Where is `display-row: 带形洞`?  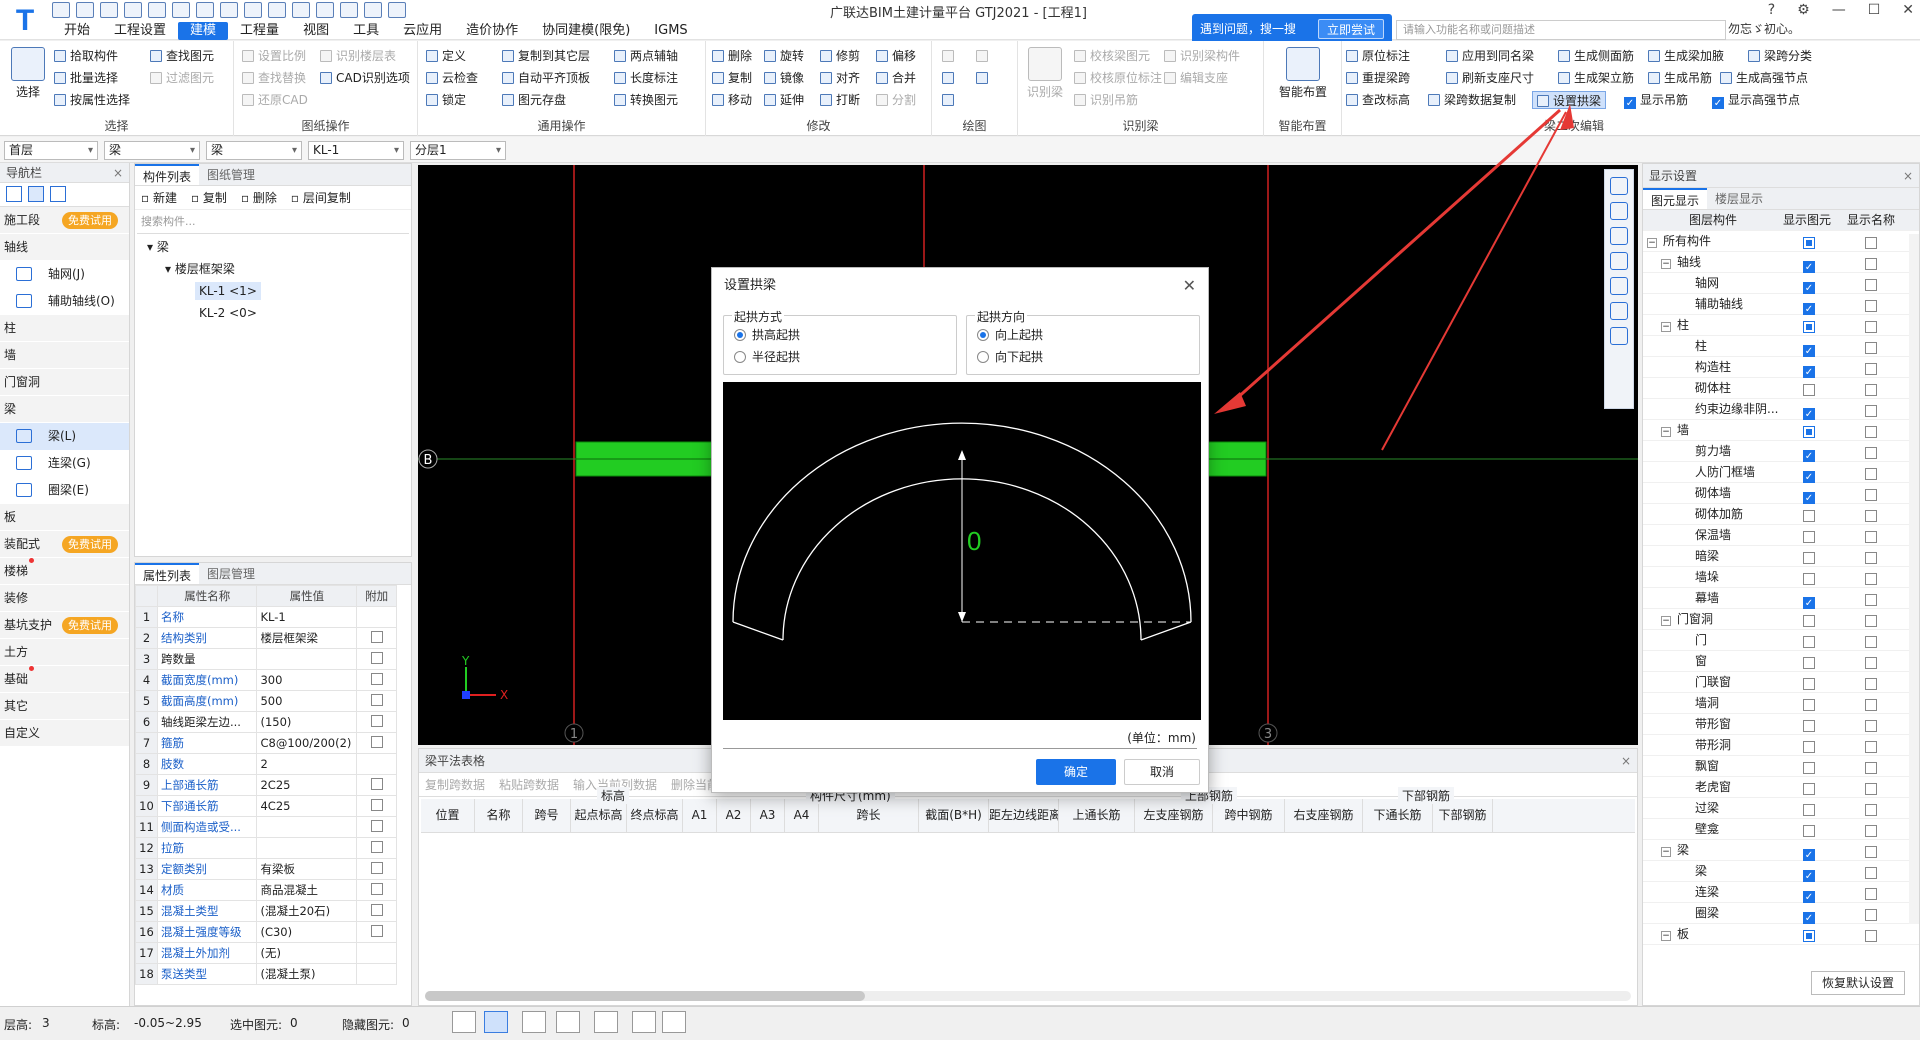 display-row: 带形洞 is located at coordinates (1781, 745).